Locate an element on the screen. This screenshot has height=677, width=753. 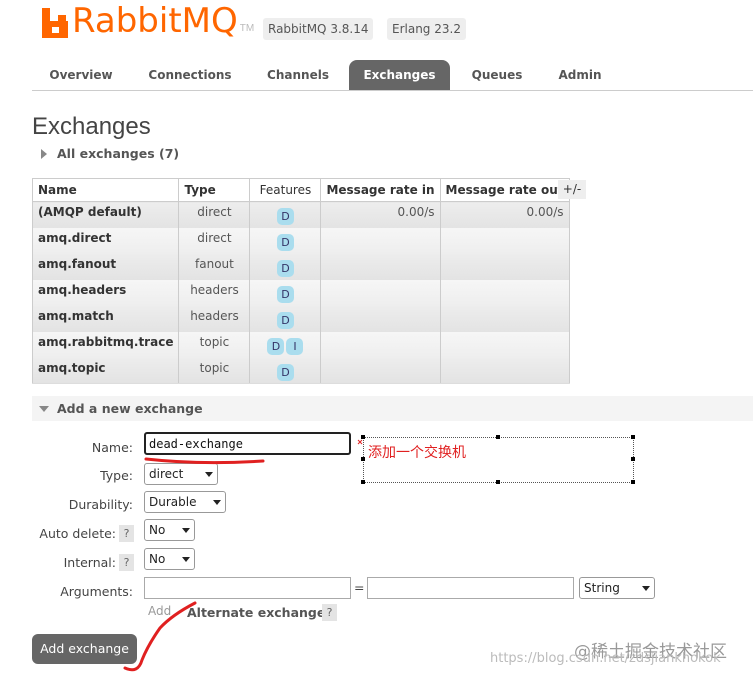
watermark-url: https://blog.csdn.net/zdsjiankhokok is located at coordinates (605, 658).